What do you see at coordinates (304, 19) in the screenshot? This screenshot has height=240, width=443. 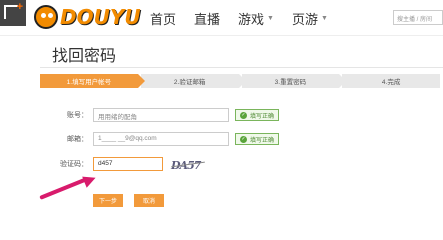 I see `nav-item-label: 页游` at bounding box center [304, 19].